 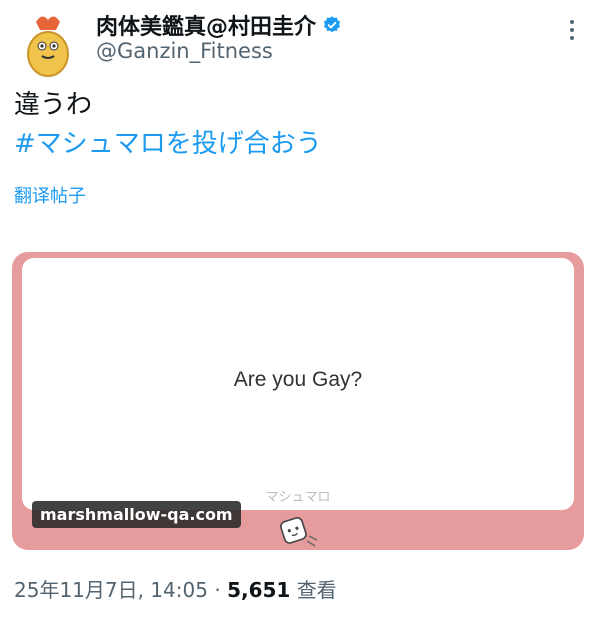 I want to click on author-handle: @Ganzin_Fitness, so click(x=184, y=51).